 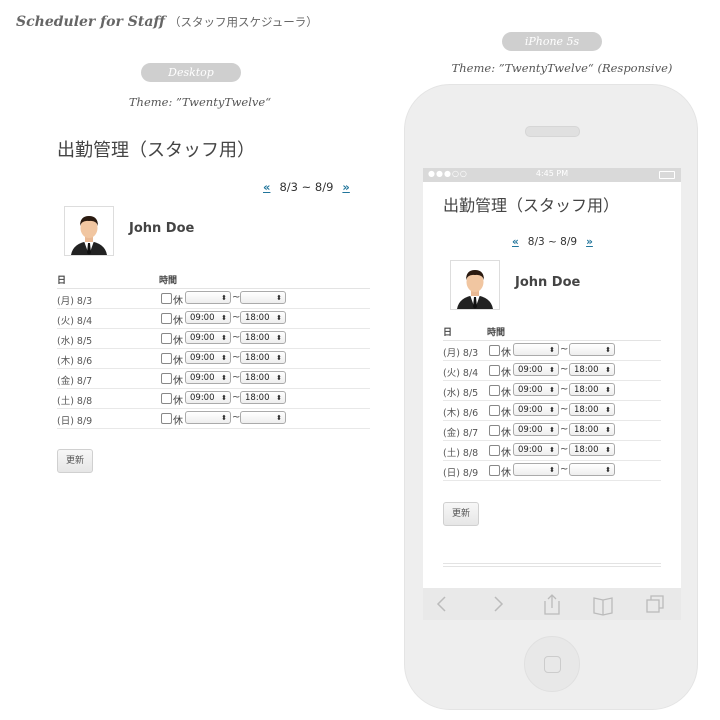 I want to click on home-square-icon, so click(x=552, y=664).